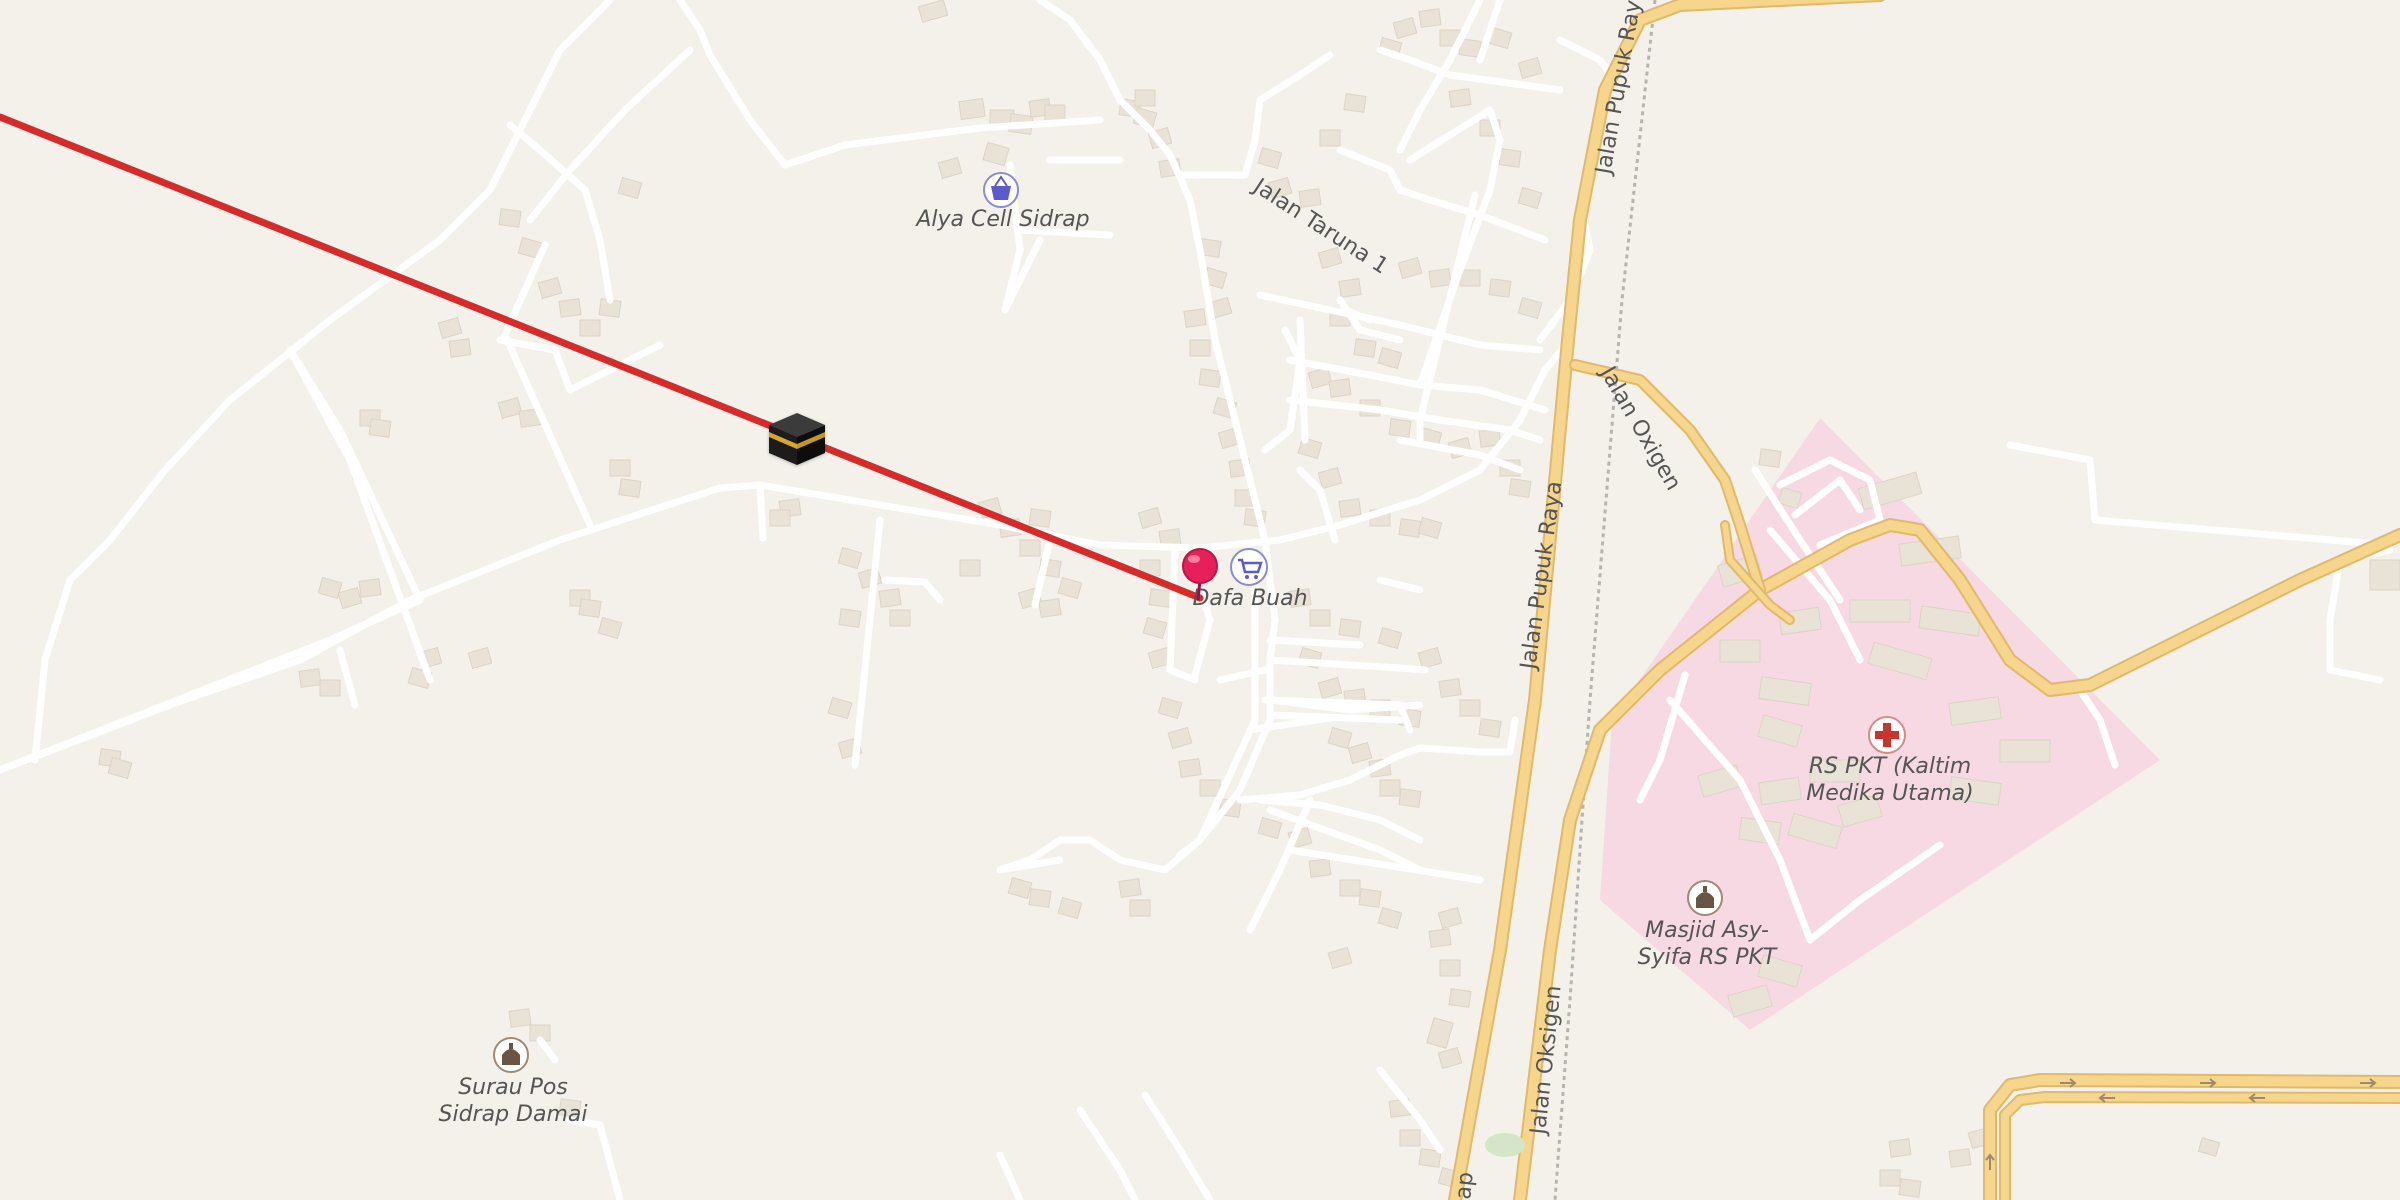  Describe the element at coordinates (1001, 219) in the screenshot. I see `poi-label: Alya Cell Sidrap` at that location.